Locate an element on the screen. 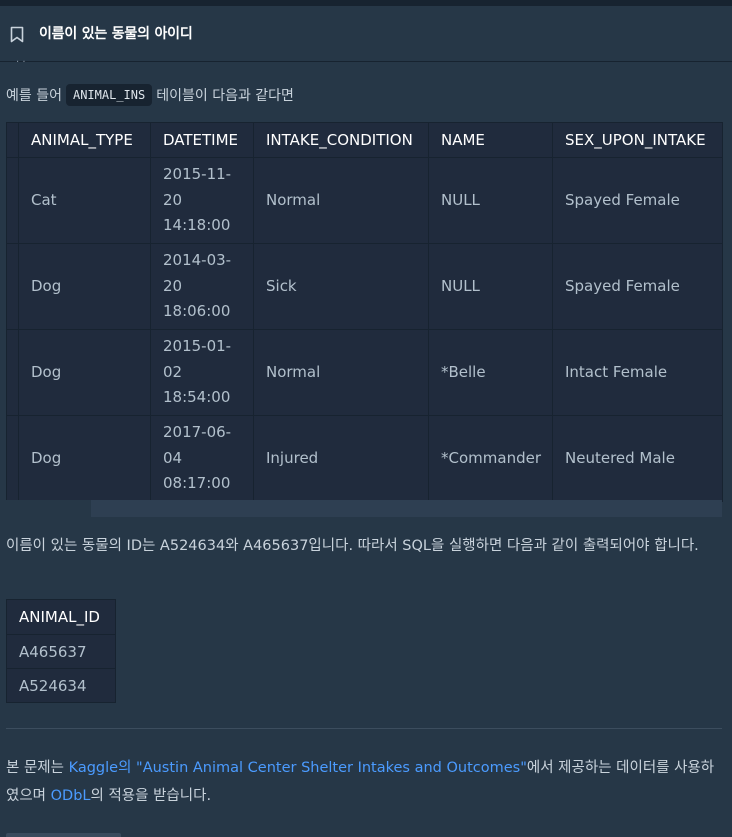  intro-paragraph: 예를 들어 ANIMAL_INS 테이블이 다음과 같다면 is located at coordinates (150, 95).